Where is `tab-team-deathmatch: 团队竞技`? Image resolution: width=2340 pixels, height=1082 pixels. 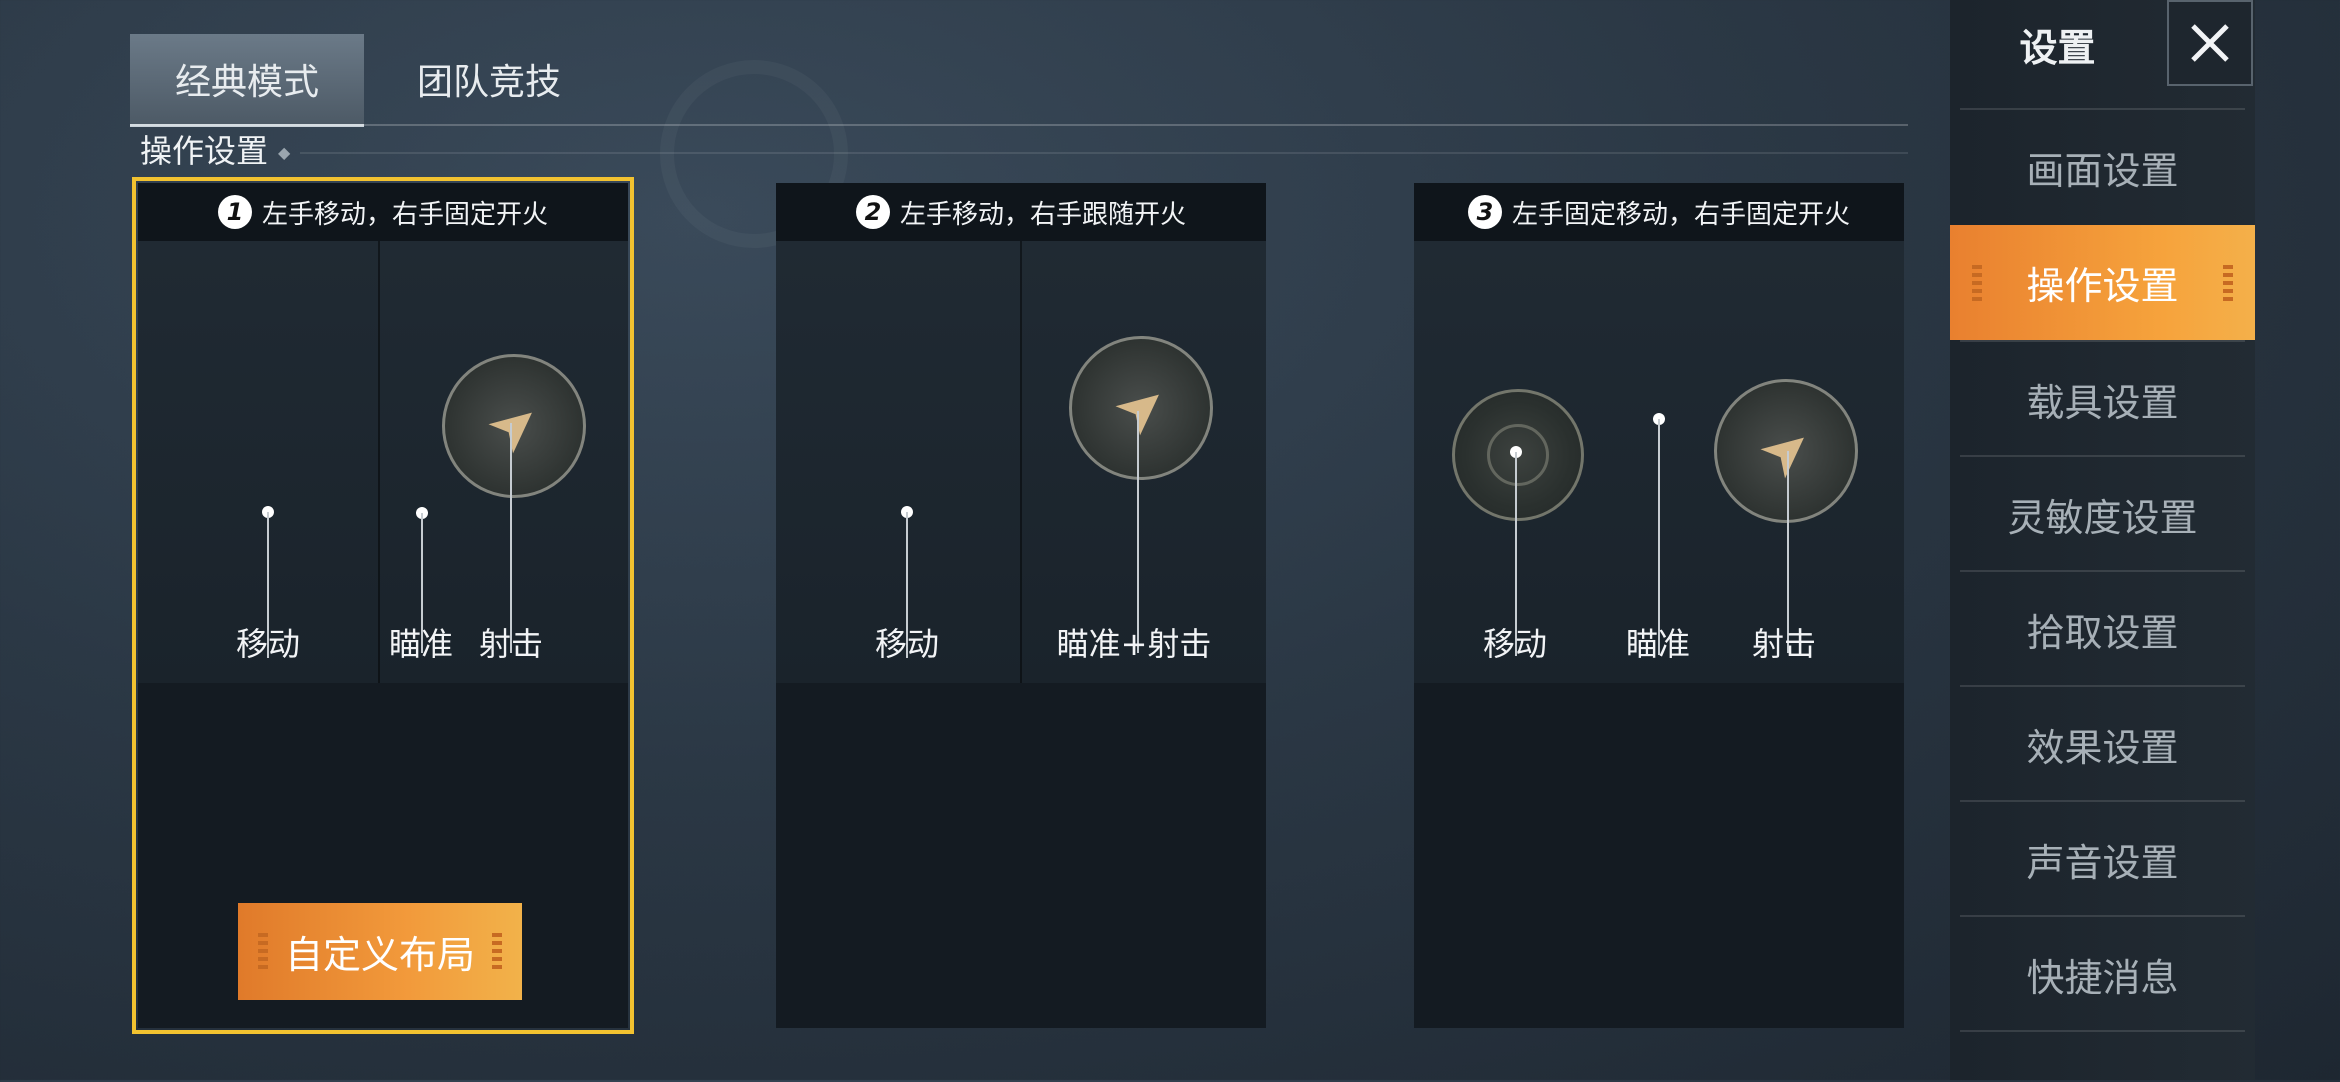
tab-team-deathmatch: 团队竞技 is located at coordinates (489, 79).